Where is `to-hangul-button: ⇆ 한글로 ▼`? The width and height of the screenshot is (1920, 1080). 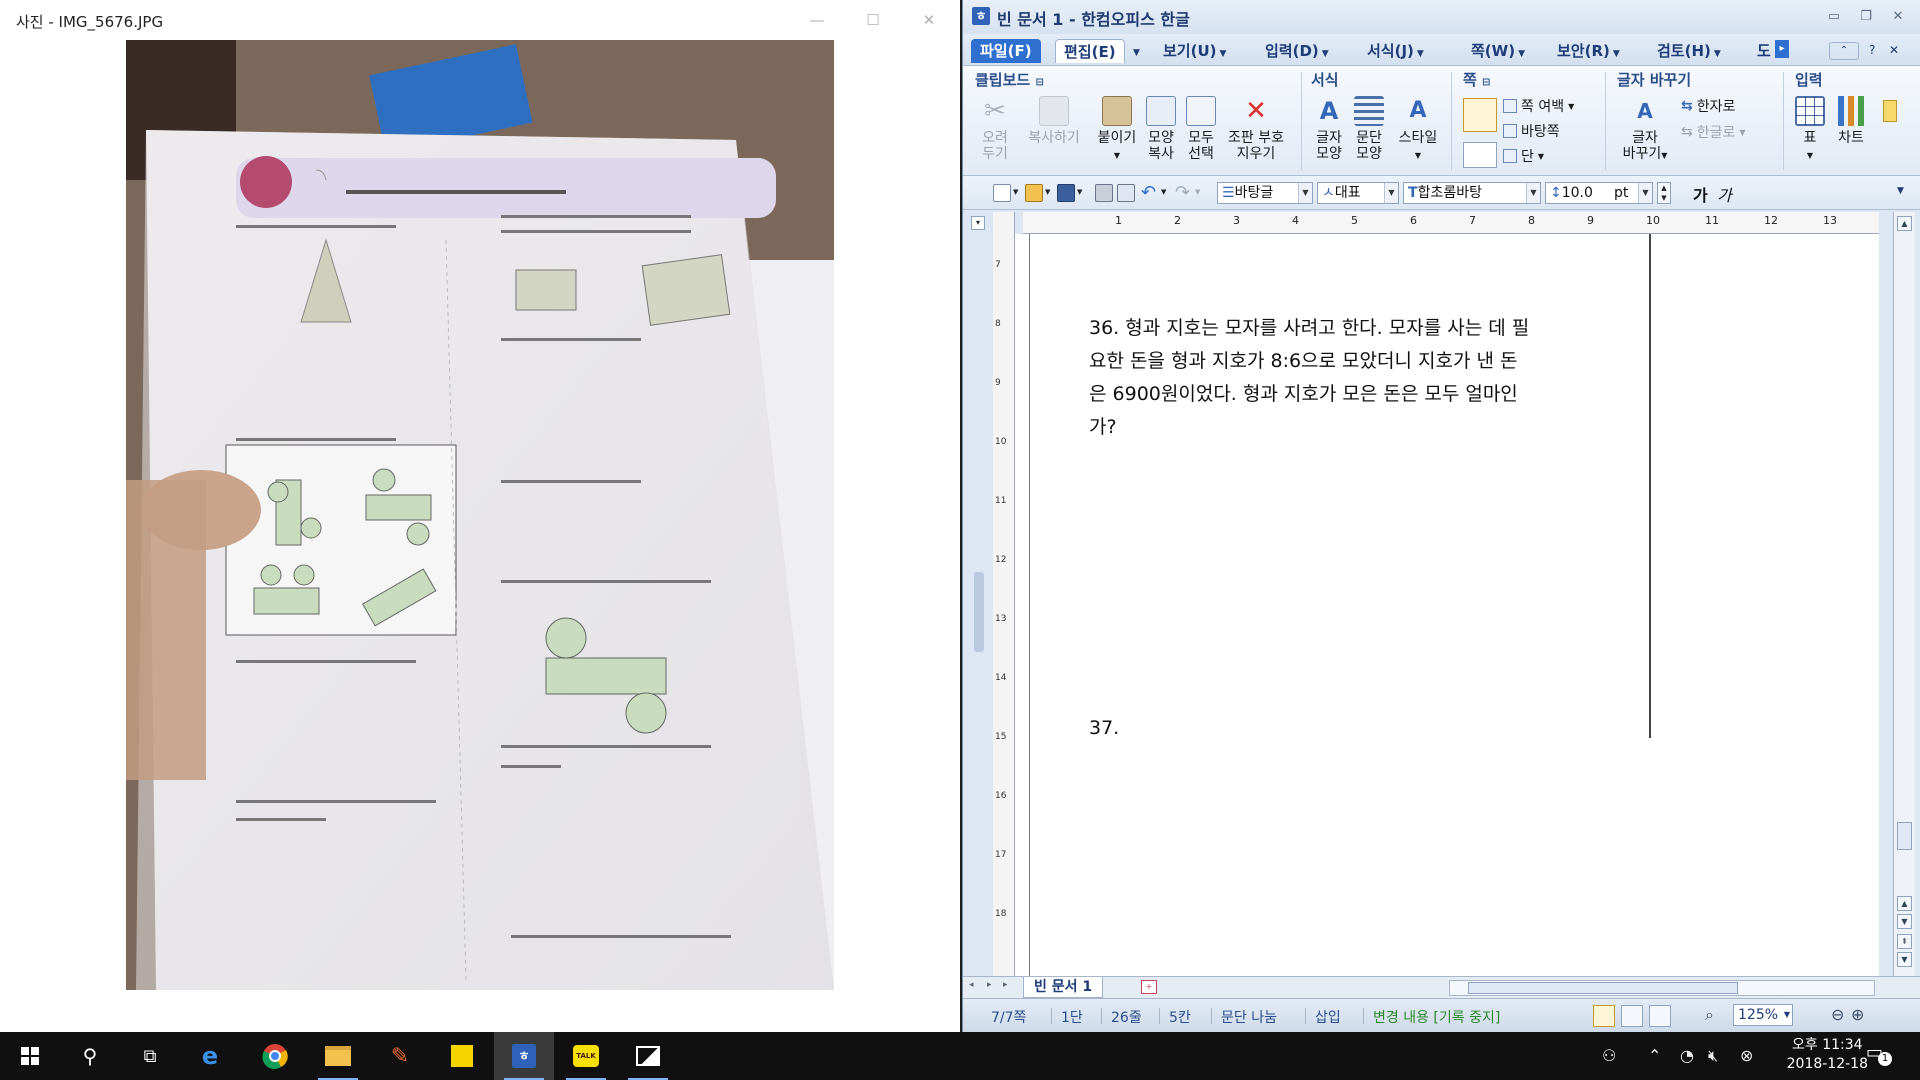 to-hangul-button: ⇆ 한글로 ▼ is located at coordinates (1713, 132).